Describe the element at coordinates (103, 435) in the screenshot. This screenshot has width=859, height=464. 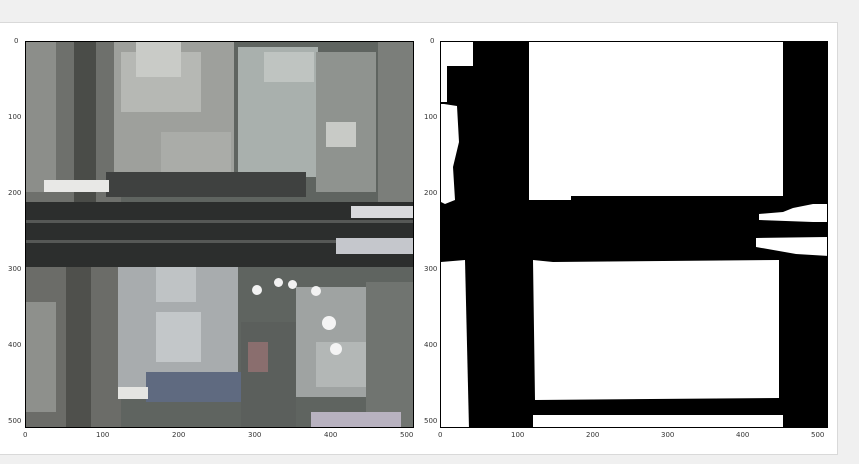
I see `left-x-tick-label: 100` at that location.